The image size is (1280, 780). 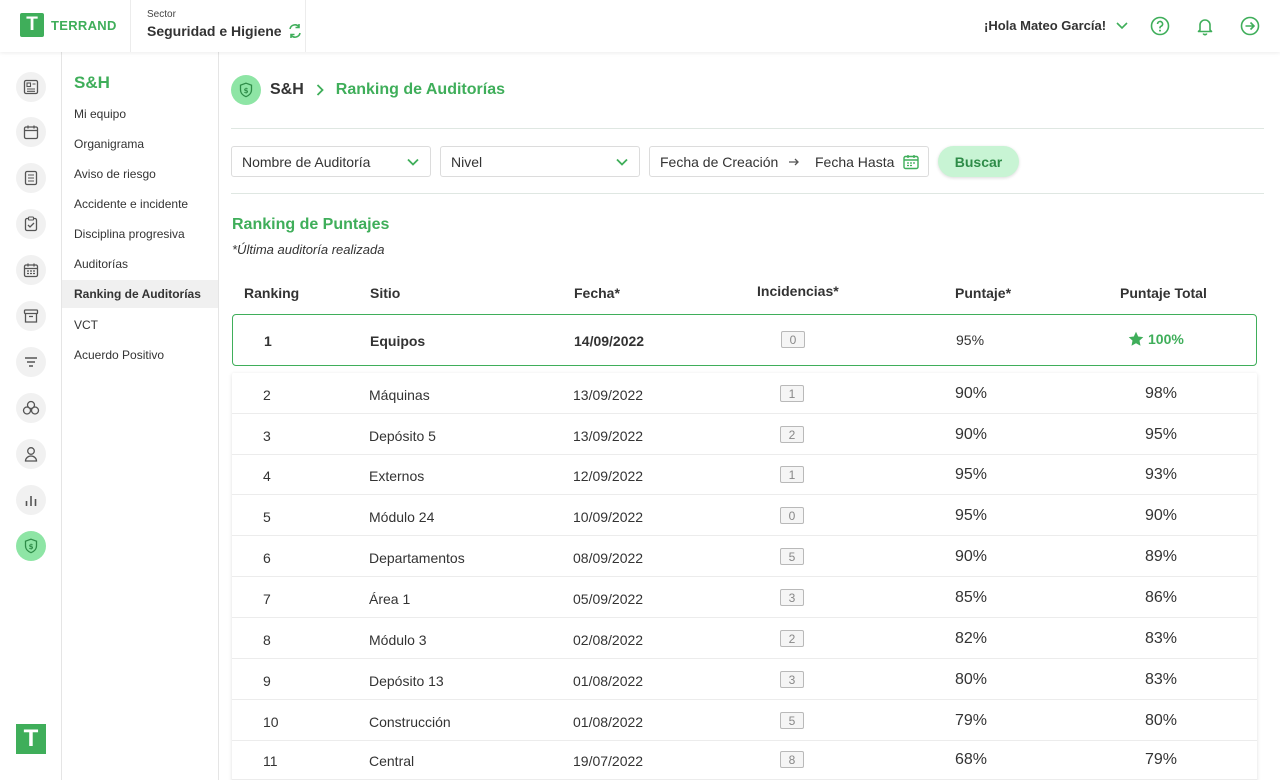 What do you see at coordinates (971, 679) in the screenshot?
I see `score-cell: 80%` at bounding box center [971, 679].